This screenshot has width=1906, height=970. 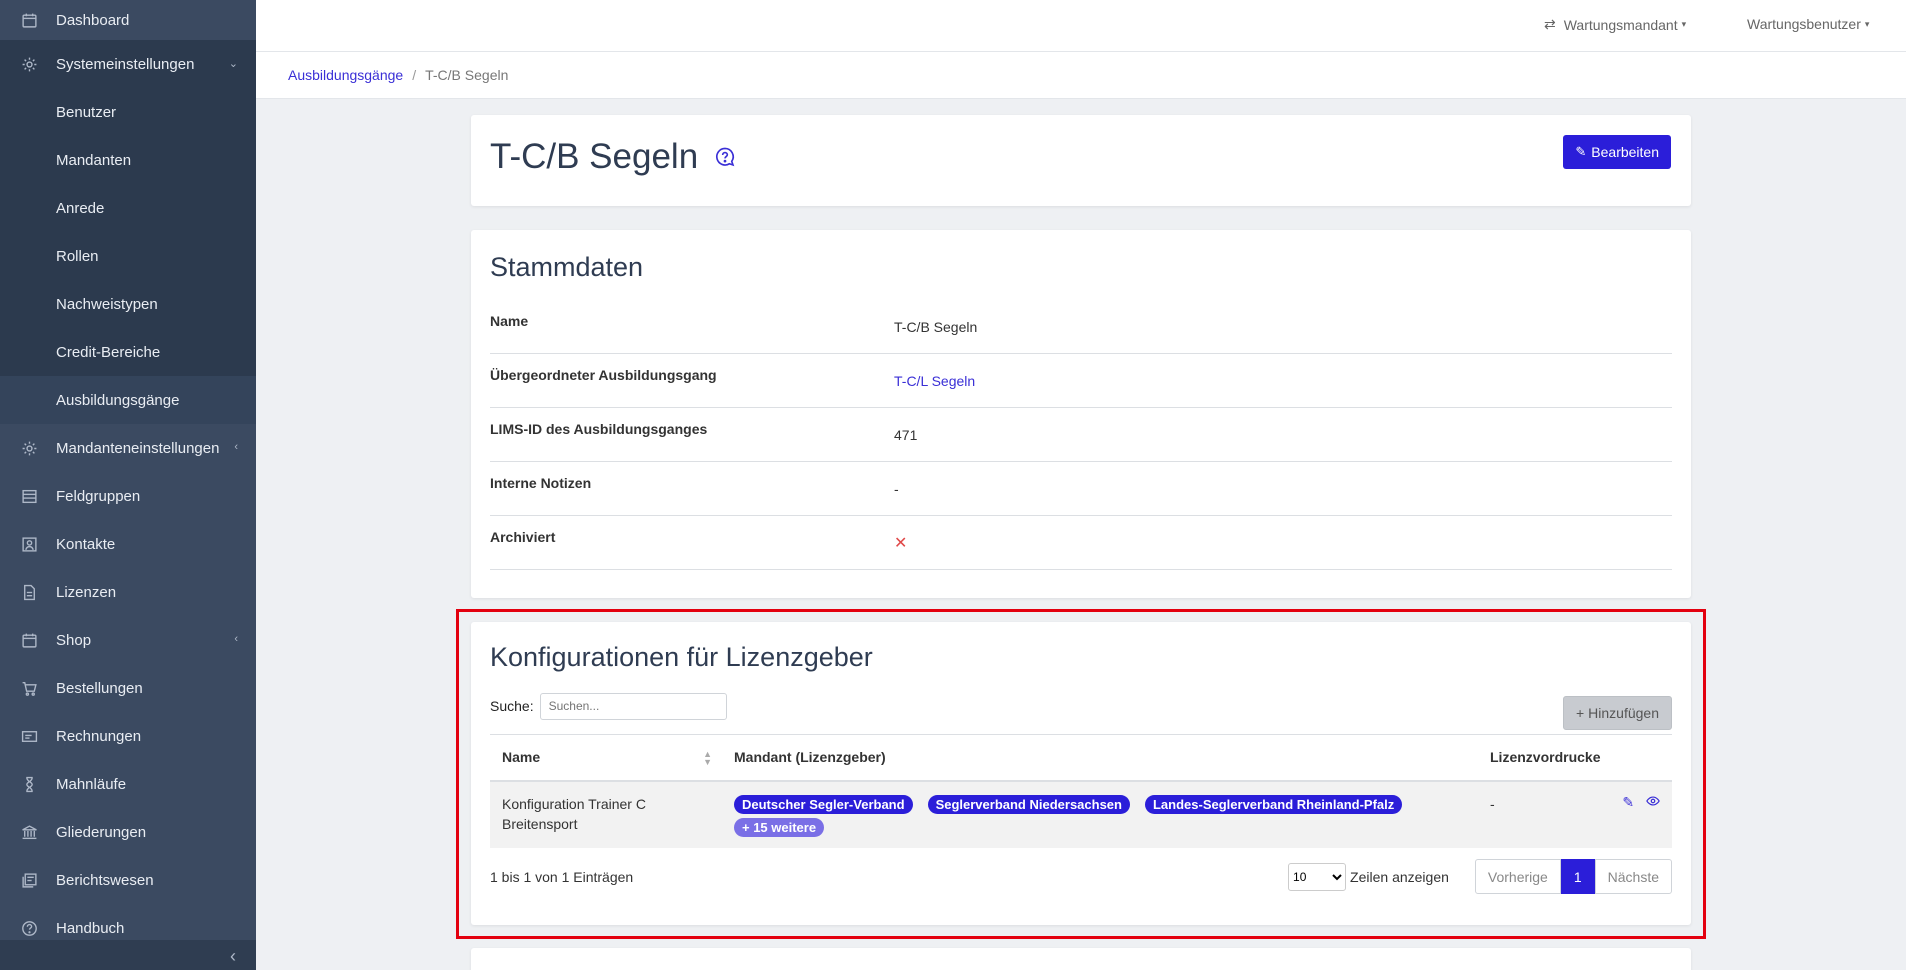 What do you see at coordinates (1081, 489) in the screenshot?
I see `detail-row-notes: Interne Notizen -` at bounding box center [1081, 489].